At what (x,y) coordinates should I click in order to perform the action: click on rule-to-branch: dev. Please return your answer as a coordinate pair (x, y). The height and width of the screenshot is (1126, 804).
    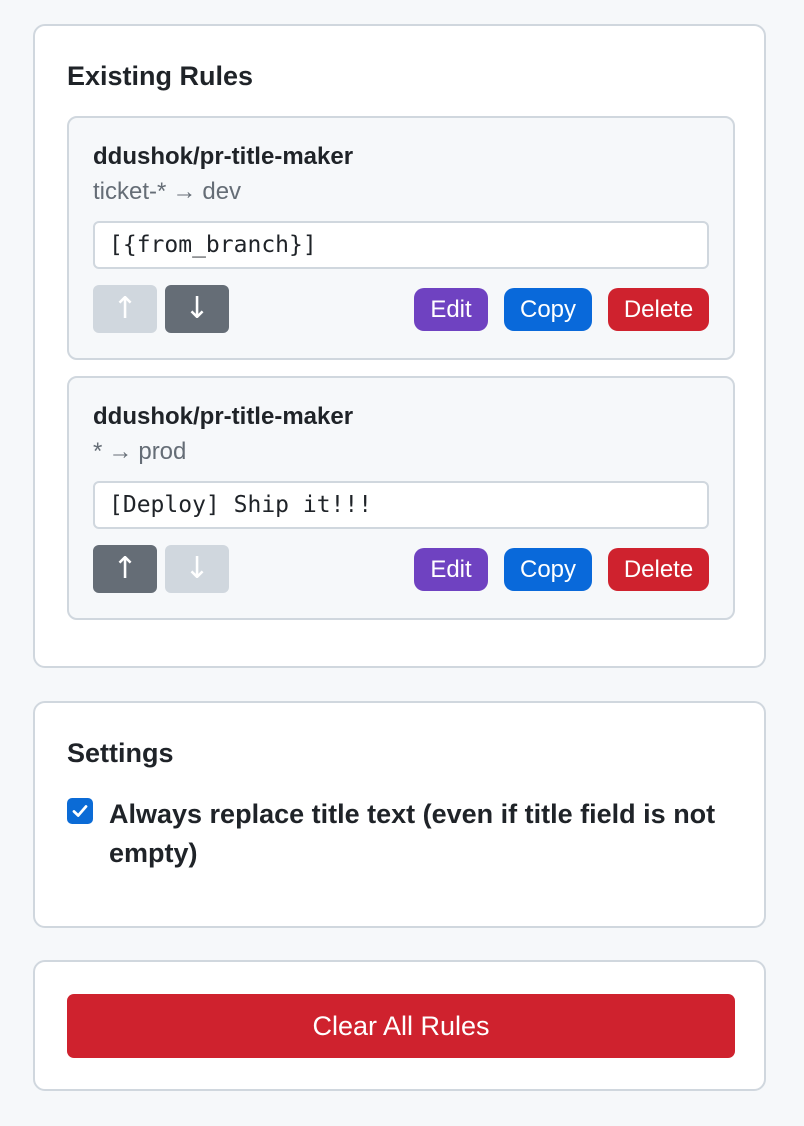
    Looking at the image, I should click on (222, 191).